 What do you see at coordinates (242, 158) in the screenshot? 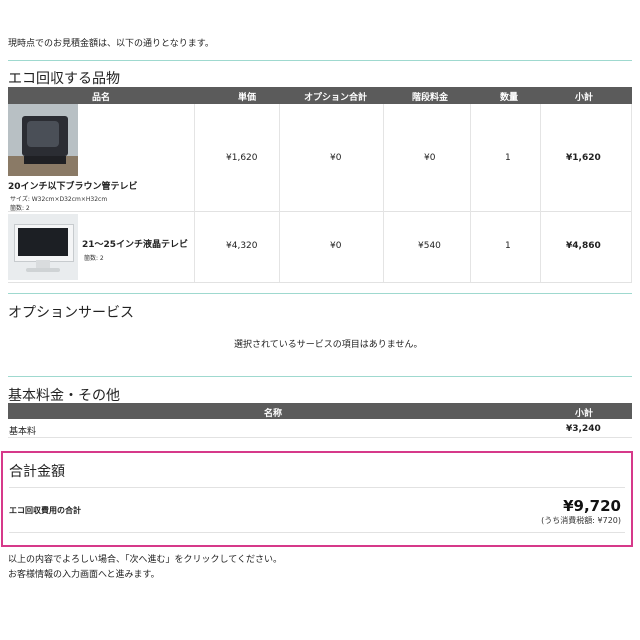
I see `item-unit-price: ¥1,620` at bounding box center [242, 158].